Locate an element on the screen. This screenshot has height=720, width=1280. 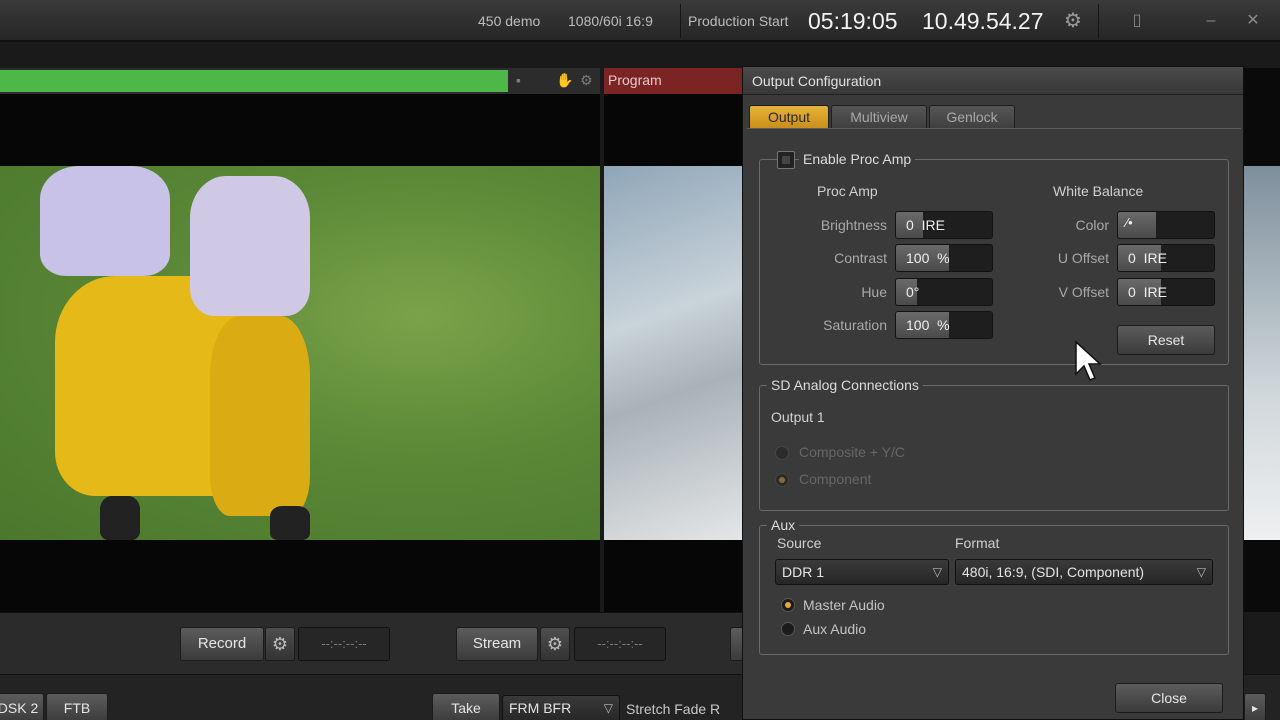
system-clock: 10.49.54.27 is located at coordinates (983, 21).